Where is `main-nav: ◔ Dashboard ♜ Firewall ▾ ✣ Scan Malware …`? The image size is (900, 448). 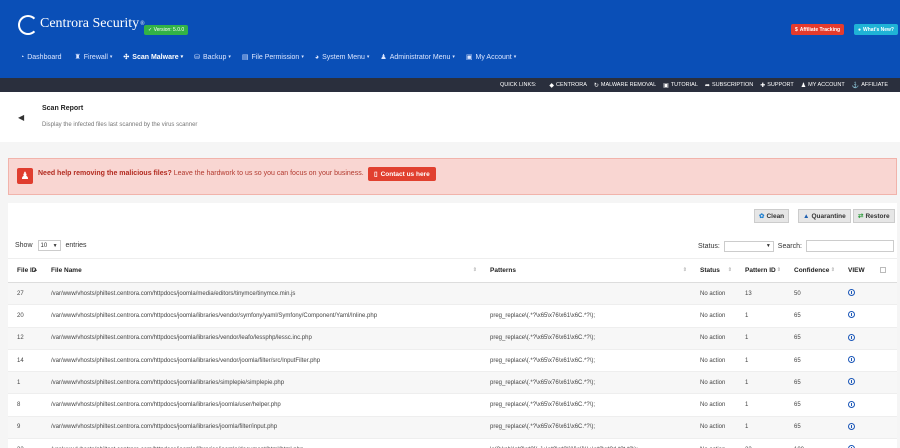
main-nav: ◔ Dashboard ♜ Firewall ▾ ✣ Scan Malware … is located at coordinates (273, 57).